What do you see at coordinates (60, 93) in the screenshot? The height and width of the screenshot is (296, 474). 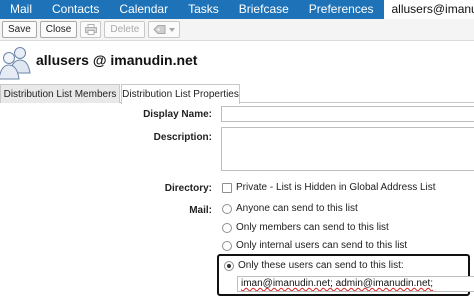 I see `tab-distribution-list-members: Distribution List Members` at bounding box center [60, 93].